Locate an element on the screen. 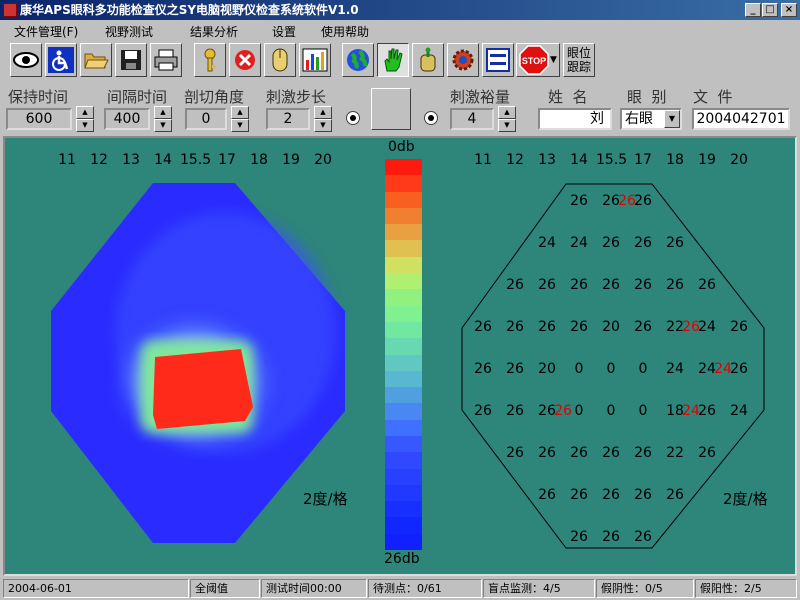 The width and height of the screenshot is (800, 600). menu-file: 文件管理(F) is located at coordinates (46, 31).